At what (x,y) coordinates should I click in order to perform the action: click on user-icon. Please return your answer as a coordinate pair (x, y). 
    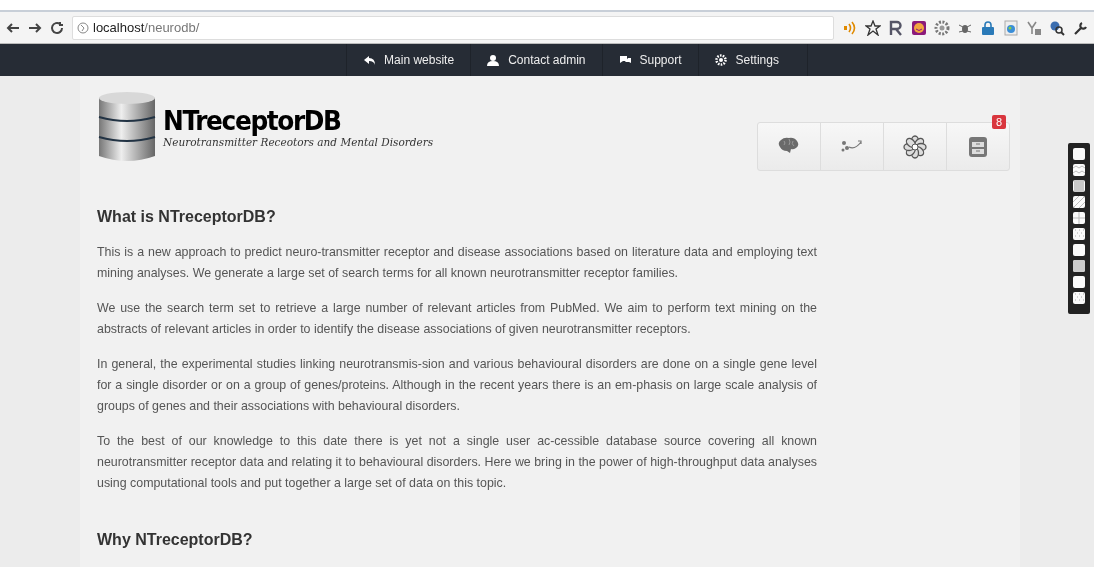
    Looking at the image, I should click on (493, 60).